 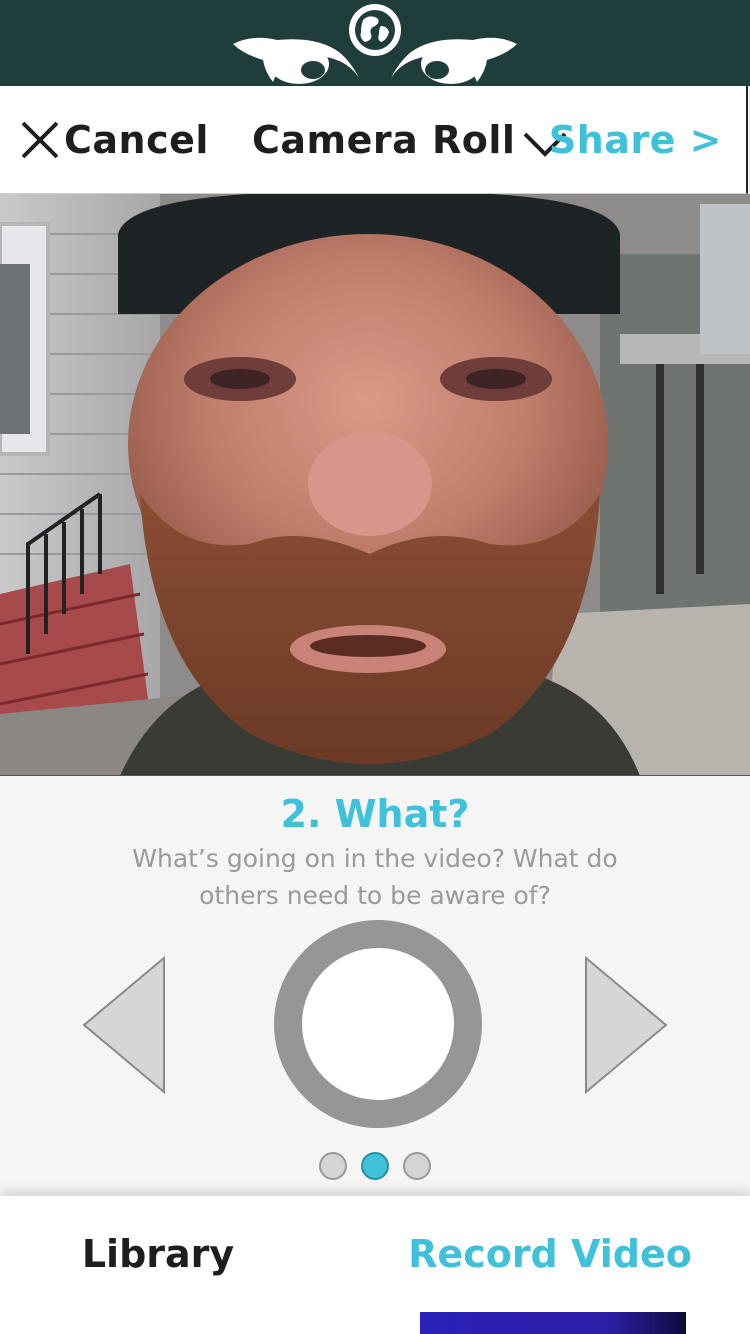 I want to click on camera-roll-dropdown: Camera Roll, so click(x=410, y=140).